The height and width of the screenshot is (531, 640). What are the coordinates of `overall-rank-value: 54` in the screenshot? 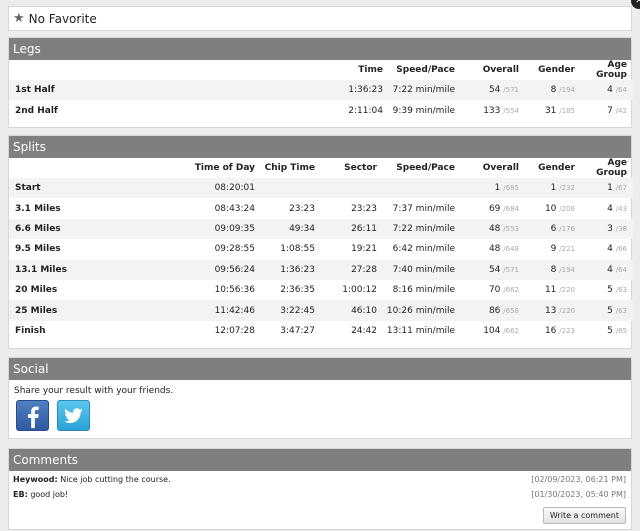 It's located at (494, 90).